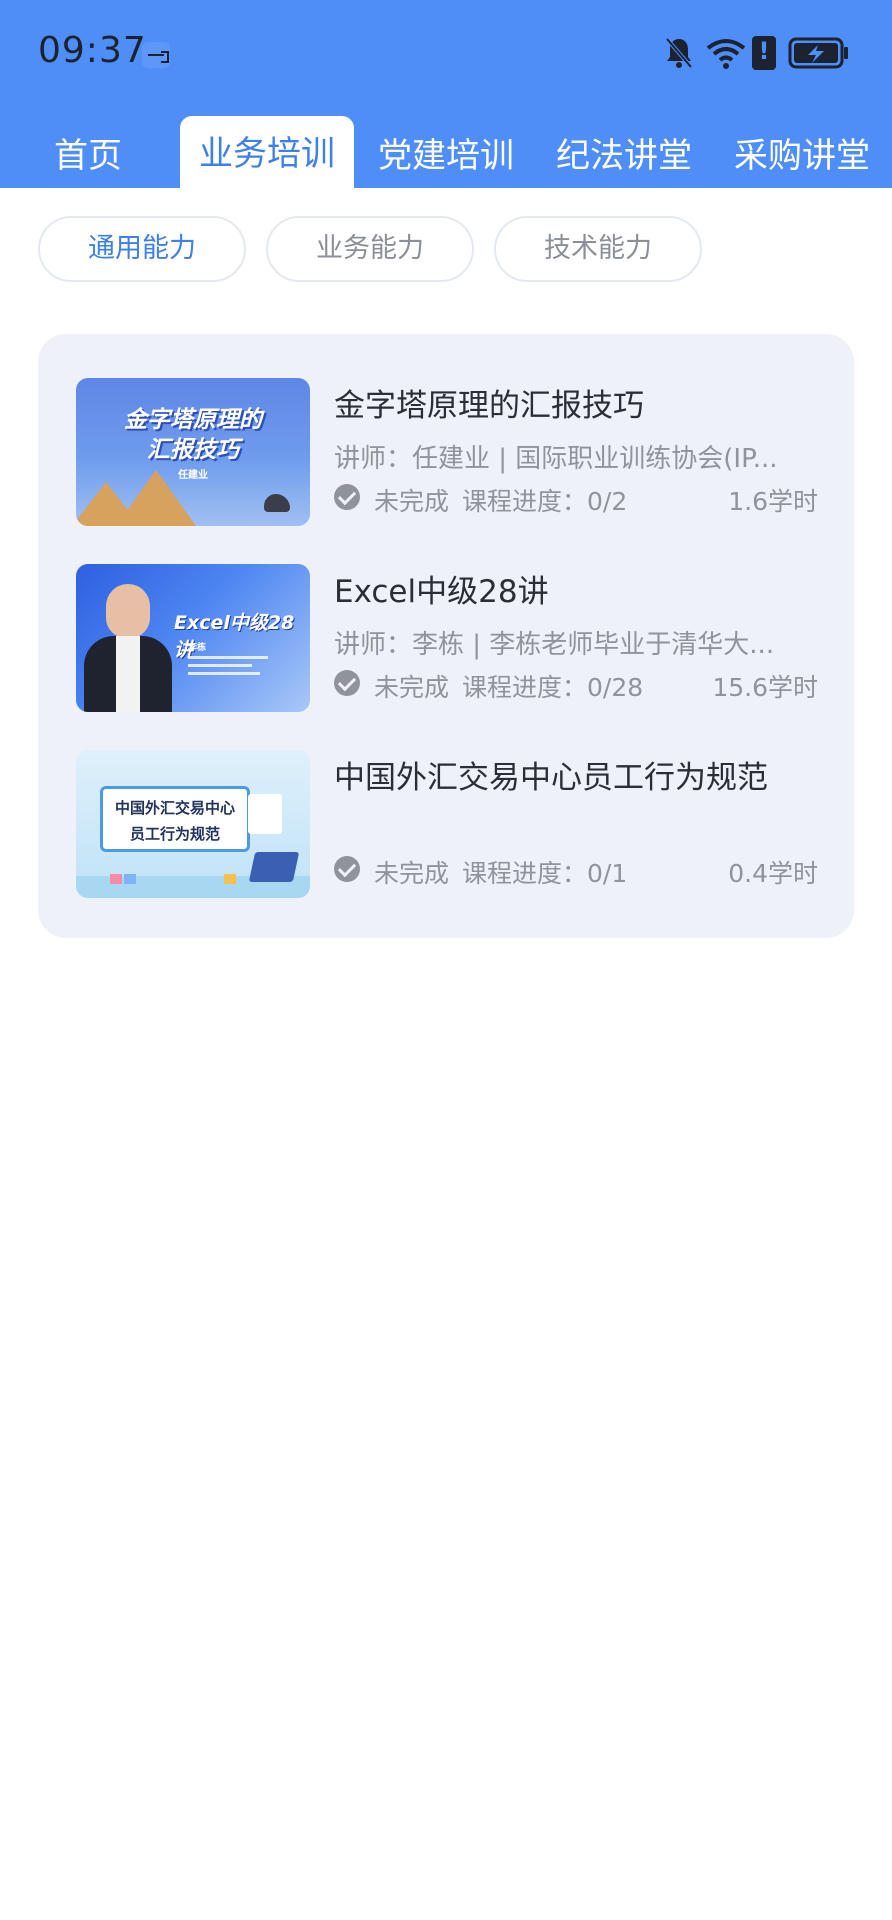  Describe the element at coordinates (726, 54) in the screenshot. I see `wifi-icon` at that location.